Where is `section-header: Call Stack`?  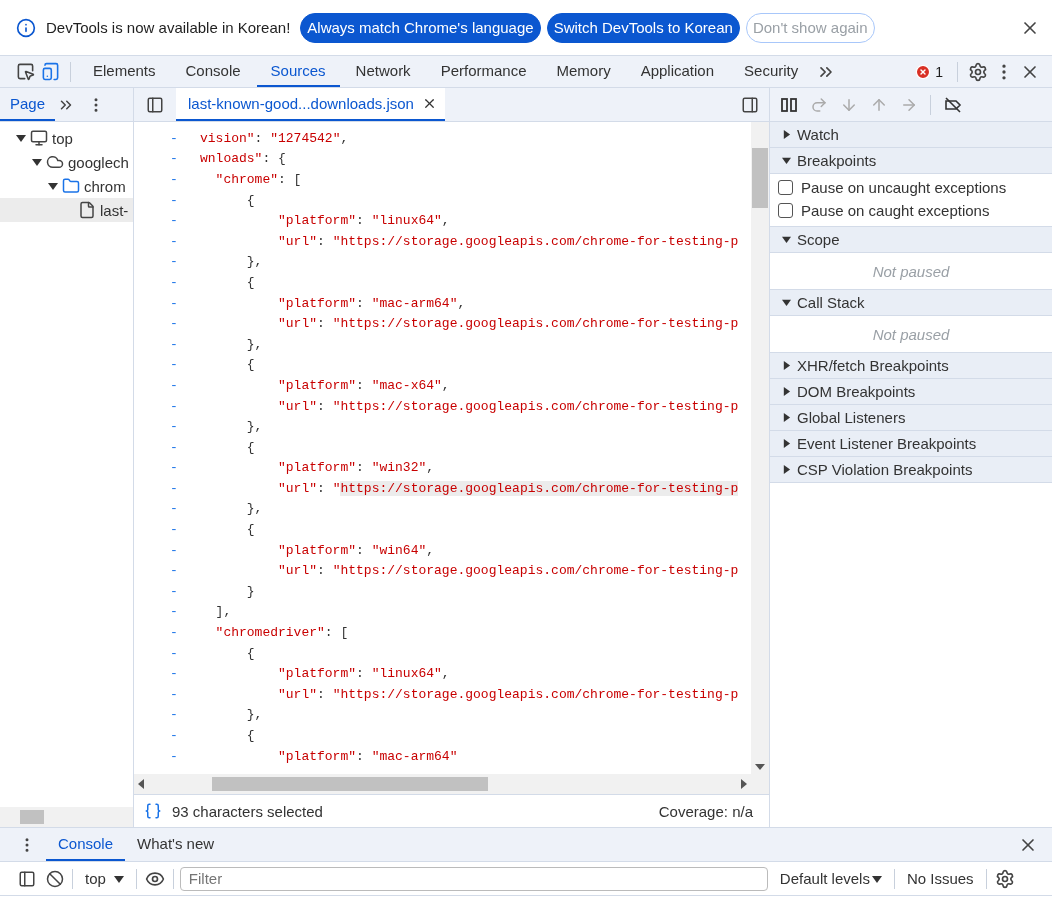 section-header: Call Stack is located at coordinates (911, 303).